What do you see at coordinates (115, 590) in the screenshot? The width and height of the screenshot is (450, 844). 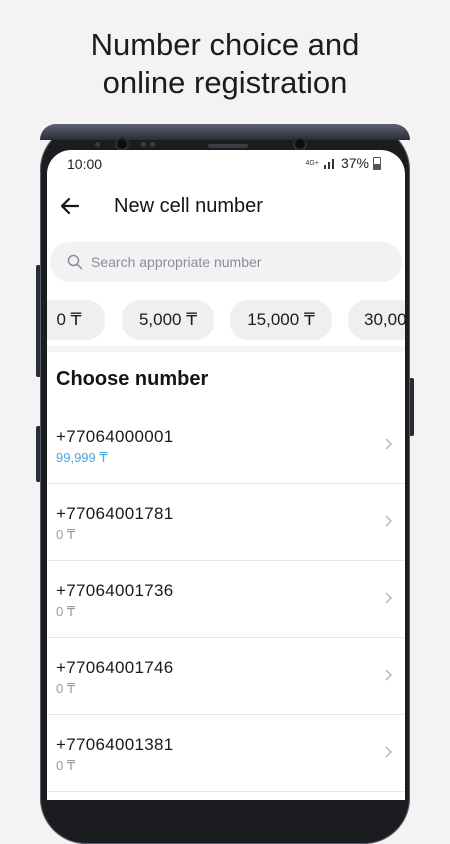 I see `phone-number: +77064001736` at bounding box center [115, 590].